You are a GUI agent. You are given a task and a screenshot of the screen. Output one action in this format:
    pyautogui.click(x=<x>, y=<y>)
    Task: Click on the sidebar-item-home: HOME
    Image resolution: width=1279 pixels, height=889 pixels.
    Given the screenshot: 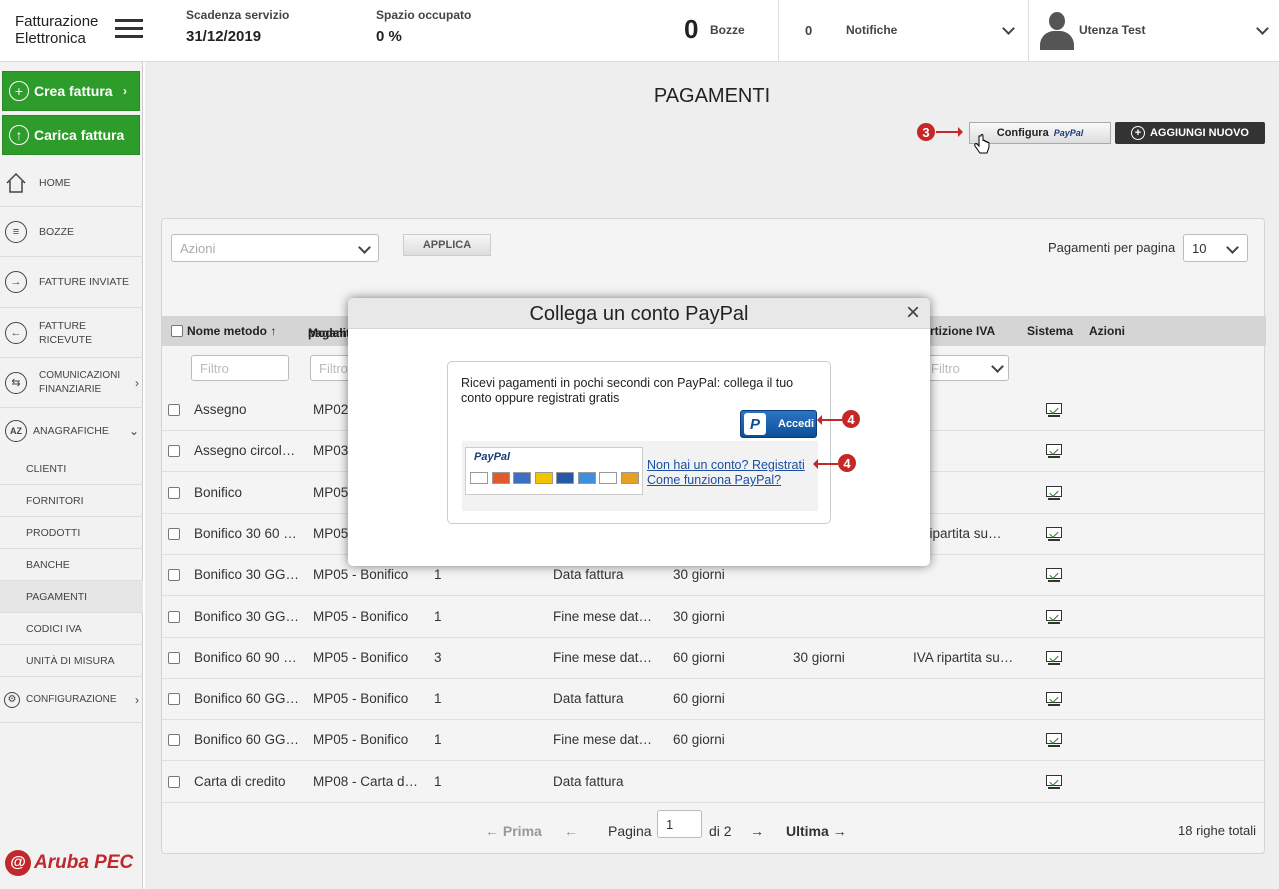 What is the action you would take?
    pyautogui.click(x=71, y=183)
    